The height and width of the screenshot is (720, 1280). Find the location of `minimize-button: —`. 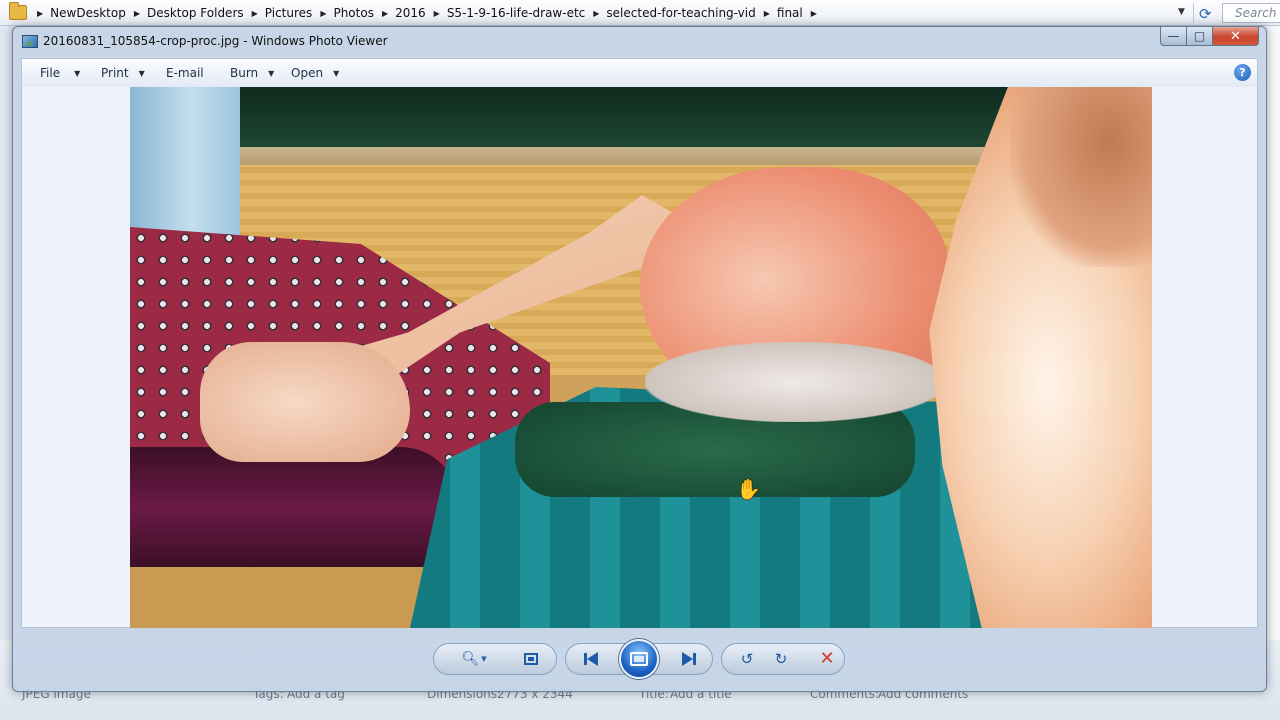

minimize-button: — is located at coordinates (1173, 36).